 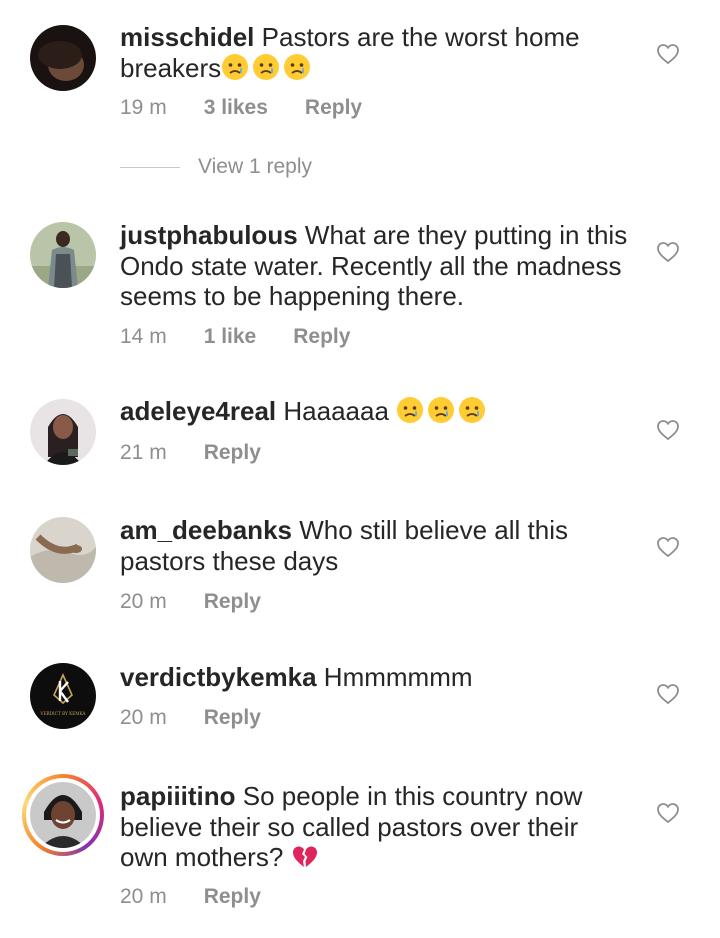 What do you see at coordinates (143, 452) in the screenshot?
I see `comment-time: 21 m` at bounding box center [143, 452].